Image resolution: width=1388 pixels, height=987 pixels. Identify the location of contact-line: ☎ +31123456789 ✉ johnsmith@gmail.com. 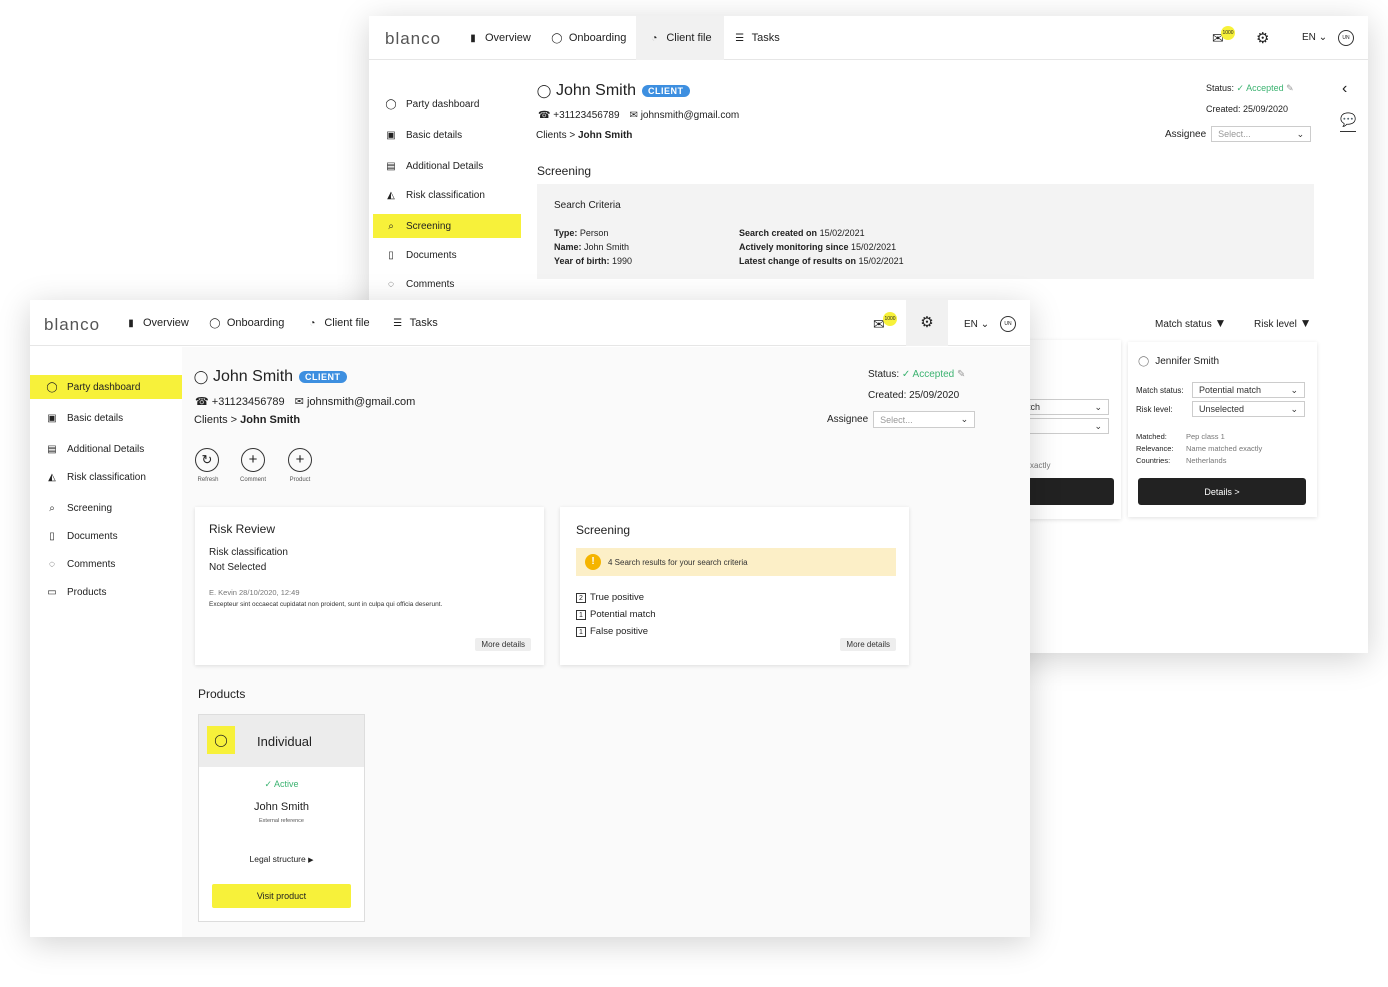
(305, 402).